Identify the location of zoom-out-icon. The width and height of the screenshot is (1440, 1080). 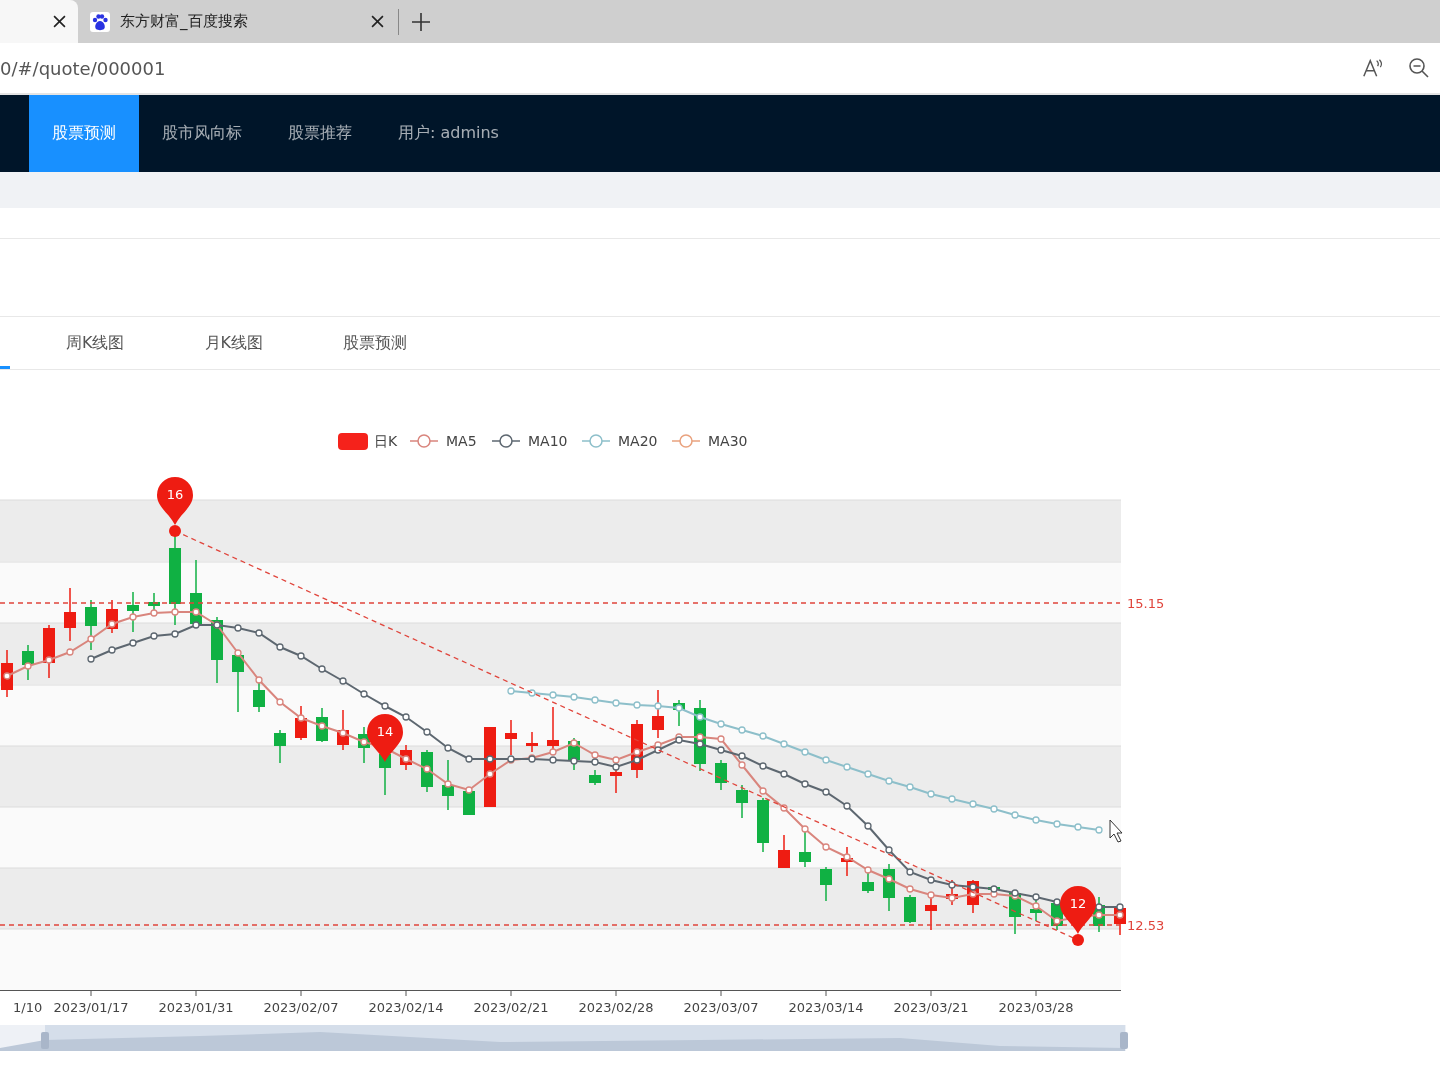
(1419, 68).